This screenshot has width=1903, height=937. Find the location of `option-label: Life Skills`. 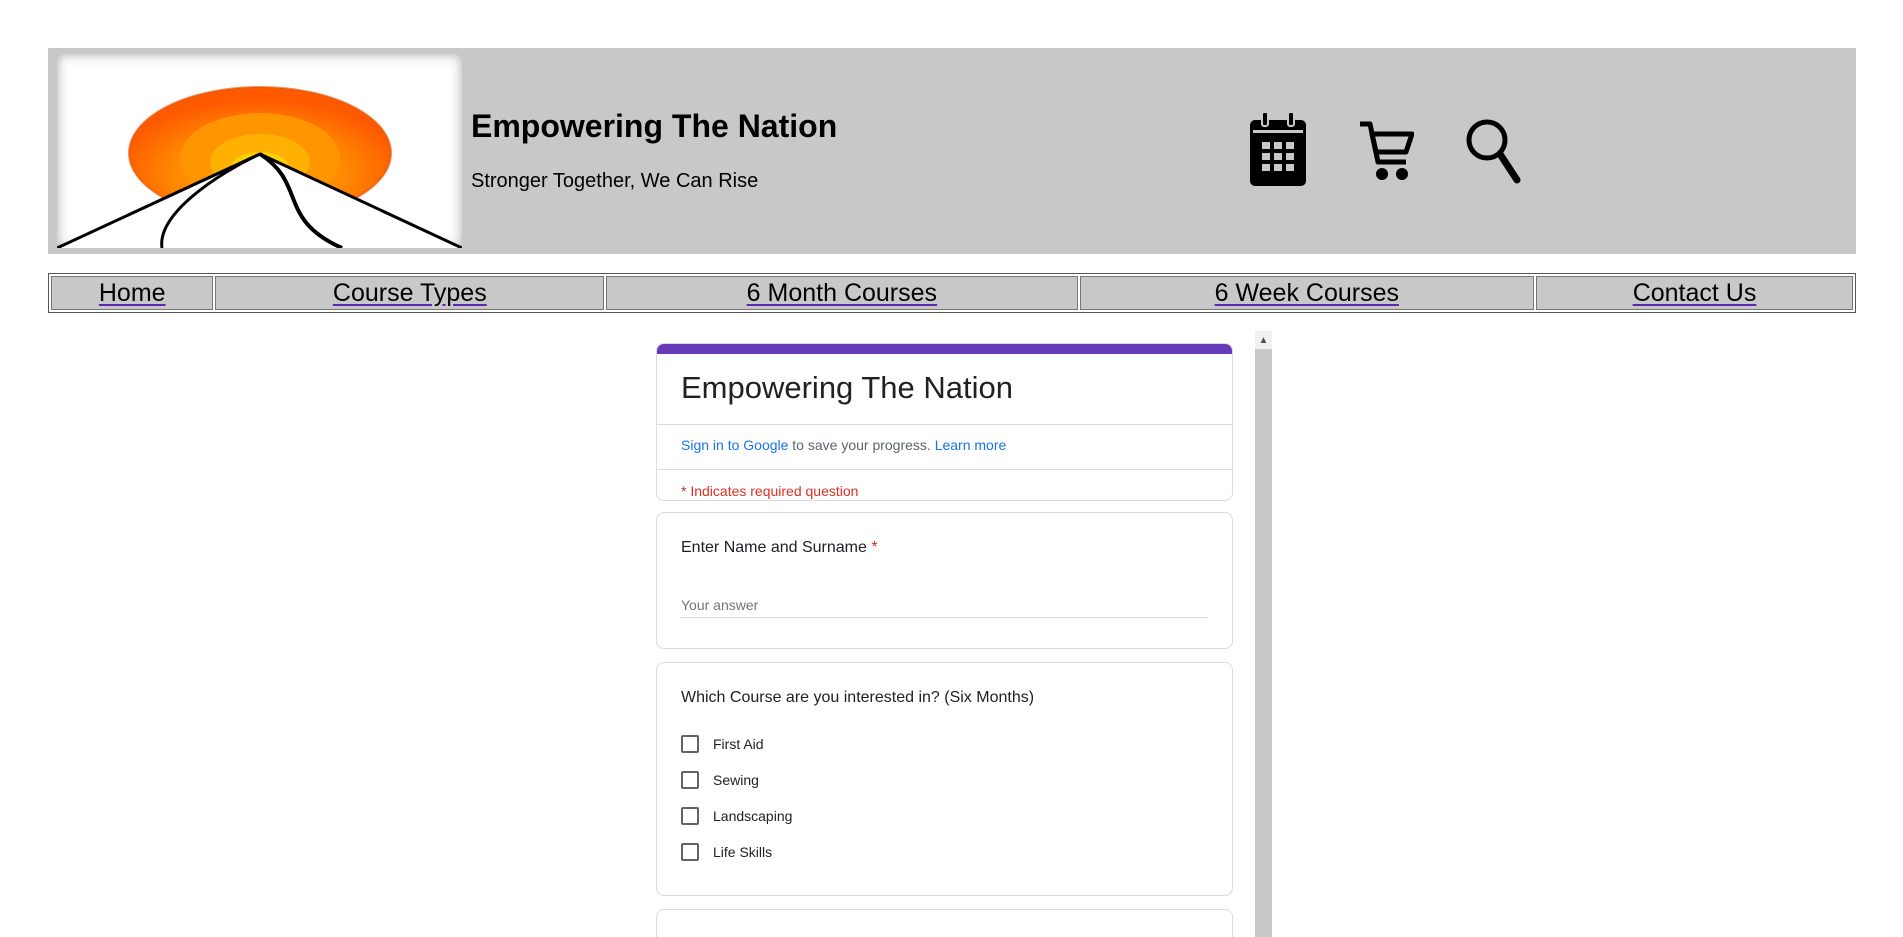

option-label: Life Skills is located at coordinates (743, 852).